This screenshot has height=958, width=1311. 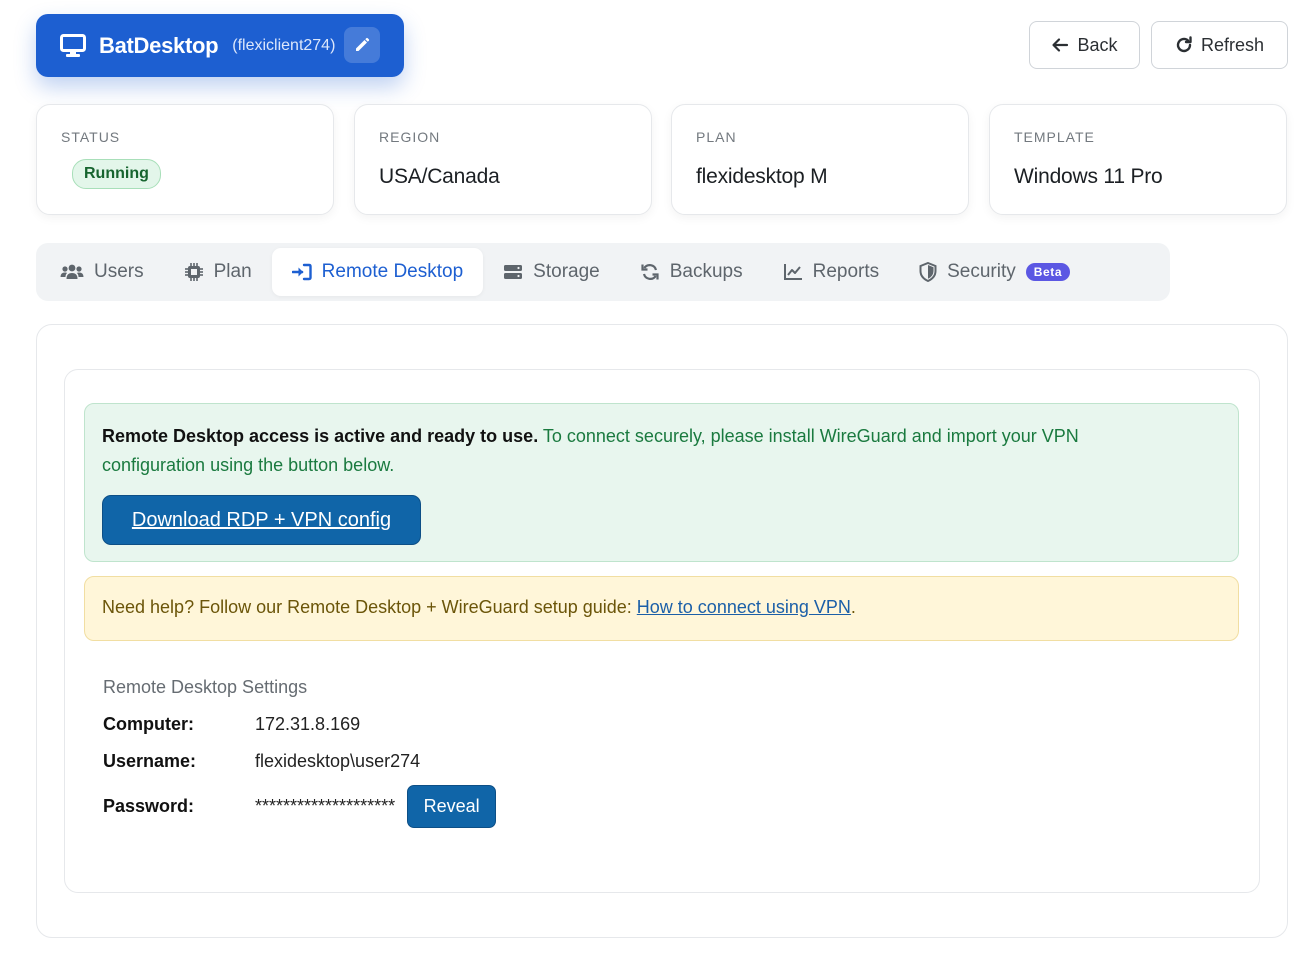 I want to click on tab-plan: Plan, so click(x=218, y=272).